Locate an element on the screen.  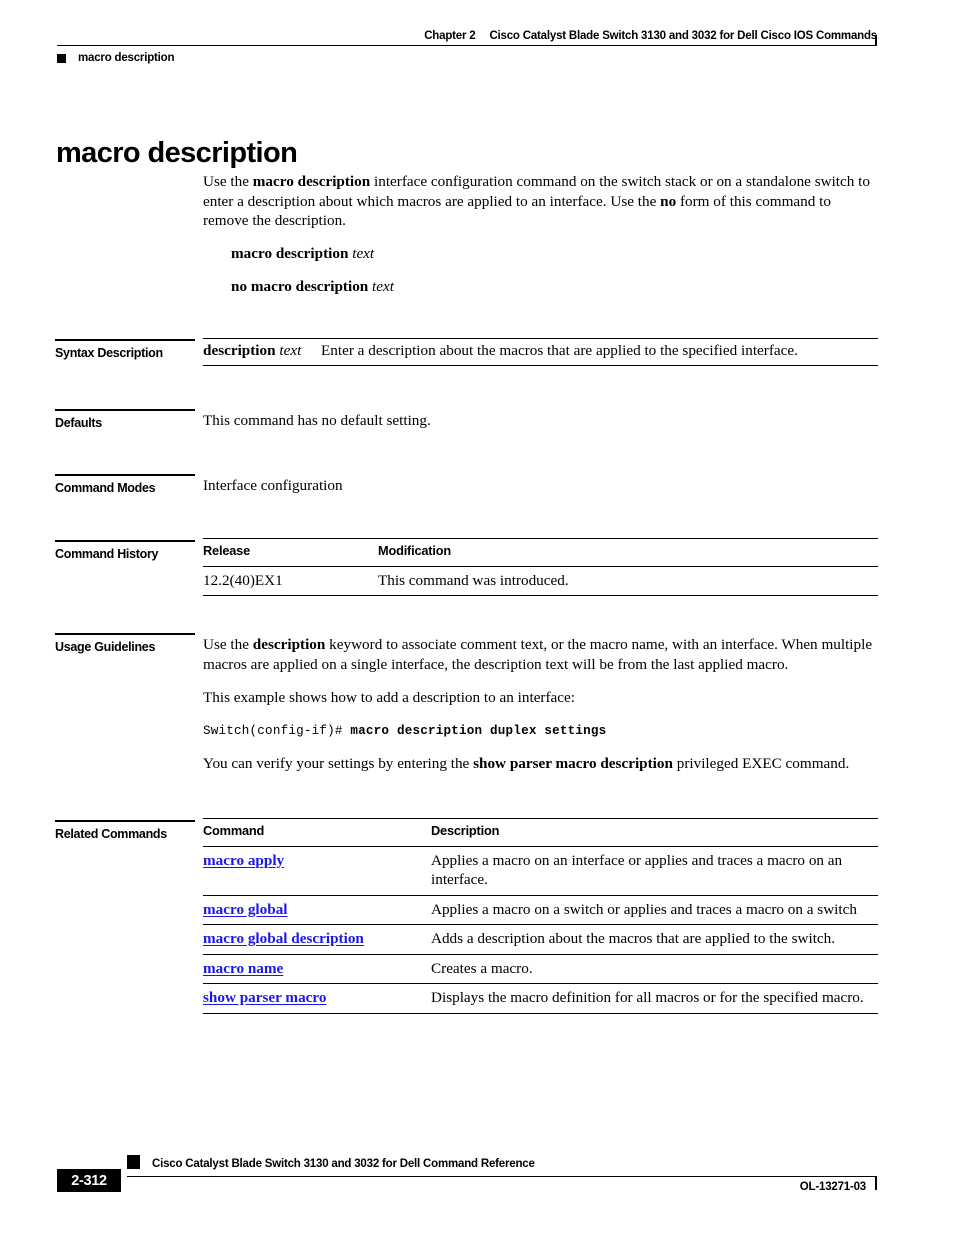
intro-bold-no: no is located at coordinates (668, 201).